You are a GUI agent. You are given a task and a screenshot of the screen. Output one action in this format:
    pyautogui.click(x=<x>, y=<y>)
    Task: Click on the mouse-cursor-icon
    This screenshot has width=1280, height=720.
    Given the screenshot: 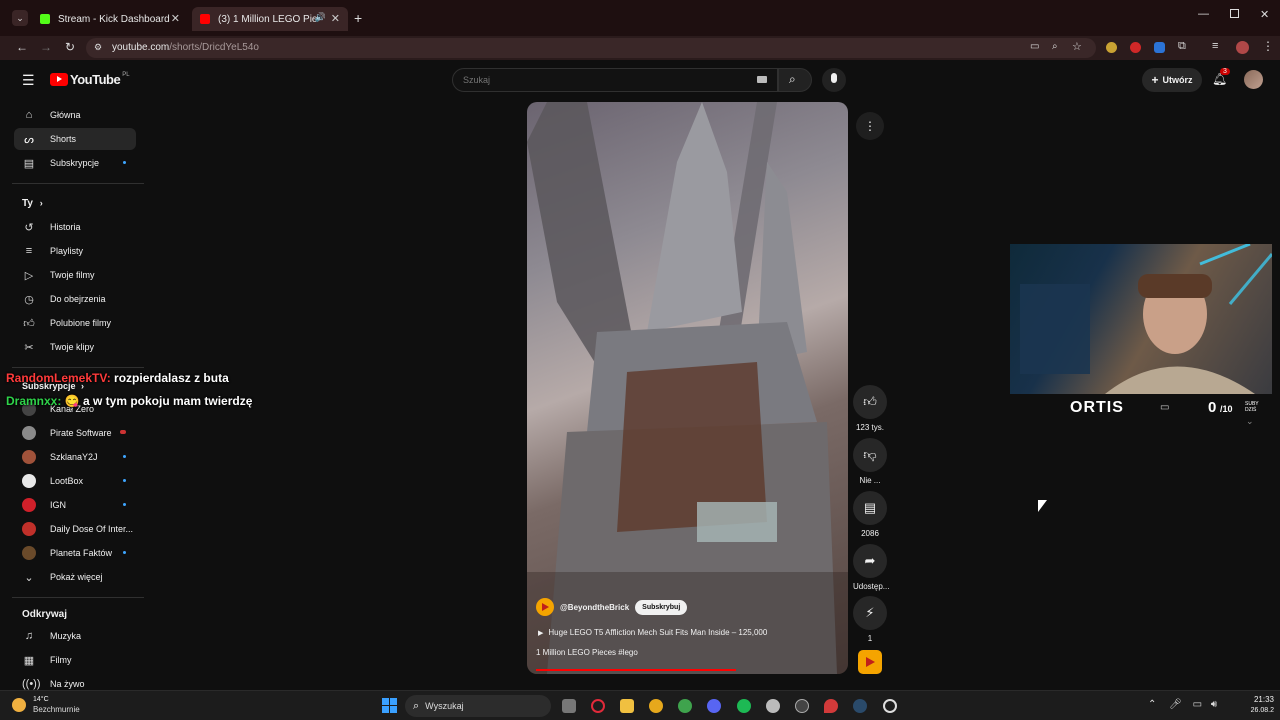 What is the action you would take?
    pyautogui.click(x=1042, y=506)
    